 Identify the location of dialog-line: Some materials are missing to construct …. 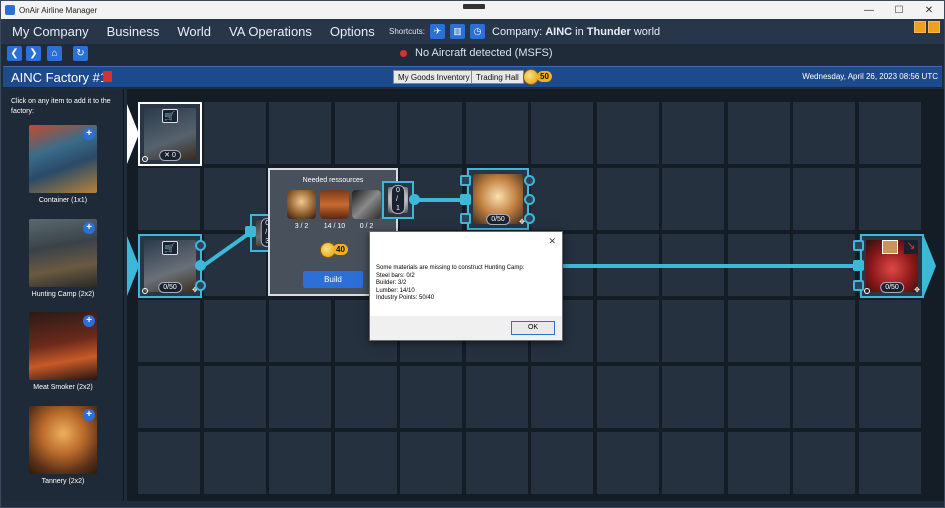
(450, 268).